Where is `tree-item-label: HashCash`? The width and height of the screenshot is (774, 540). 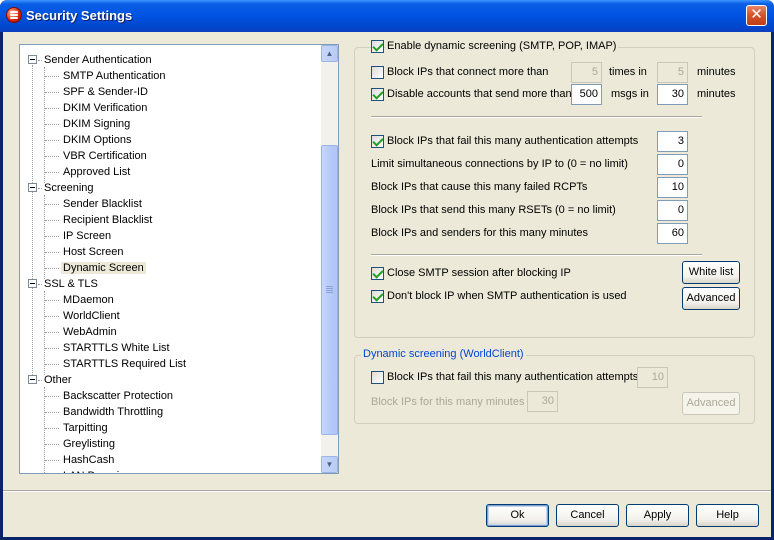 tree-item-label: HashCash is located at coordinates (89, 460).